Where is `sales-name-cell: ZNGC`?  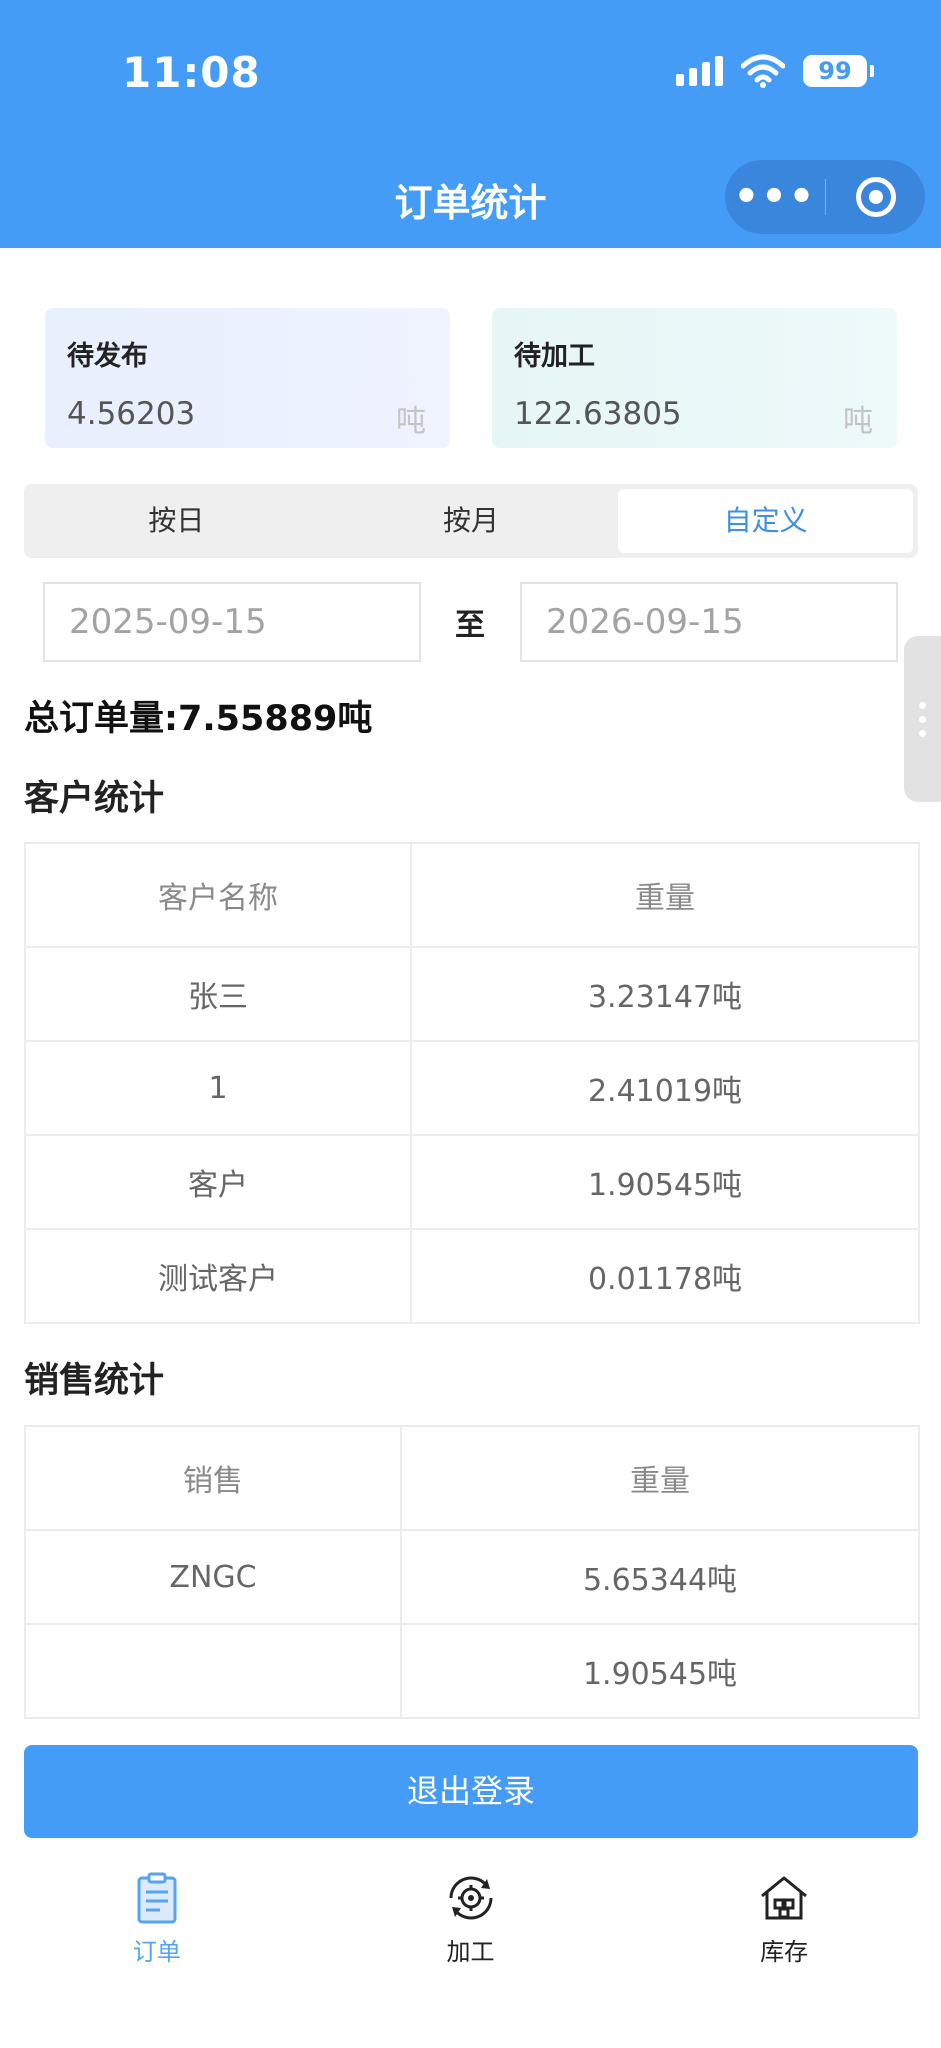
sales-name-cell: ZNGC is located at coordinates (213, 1577).